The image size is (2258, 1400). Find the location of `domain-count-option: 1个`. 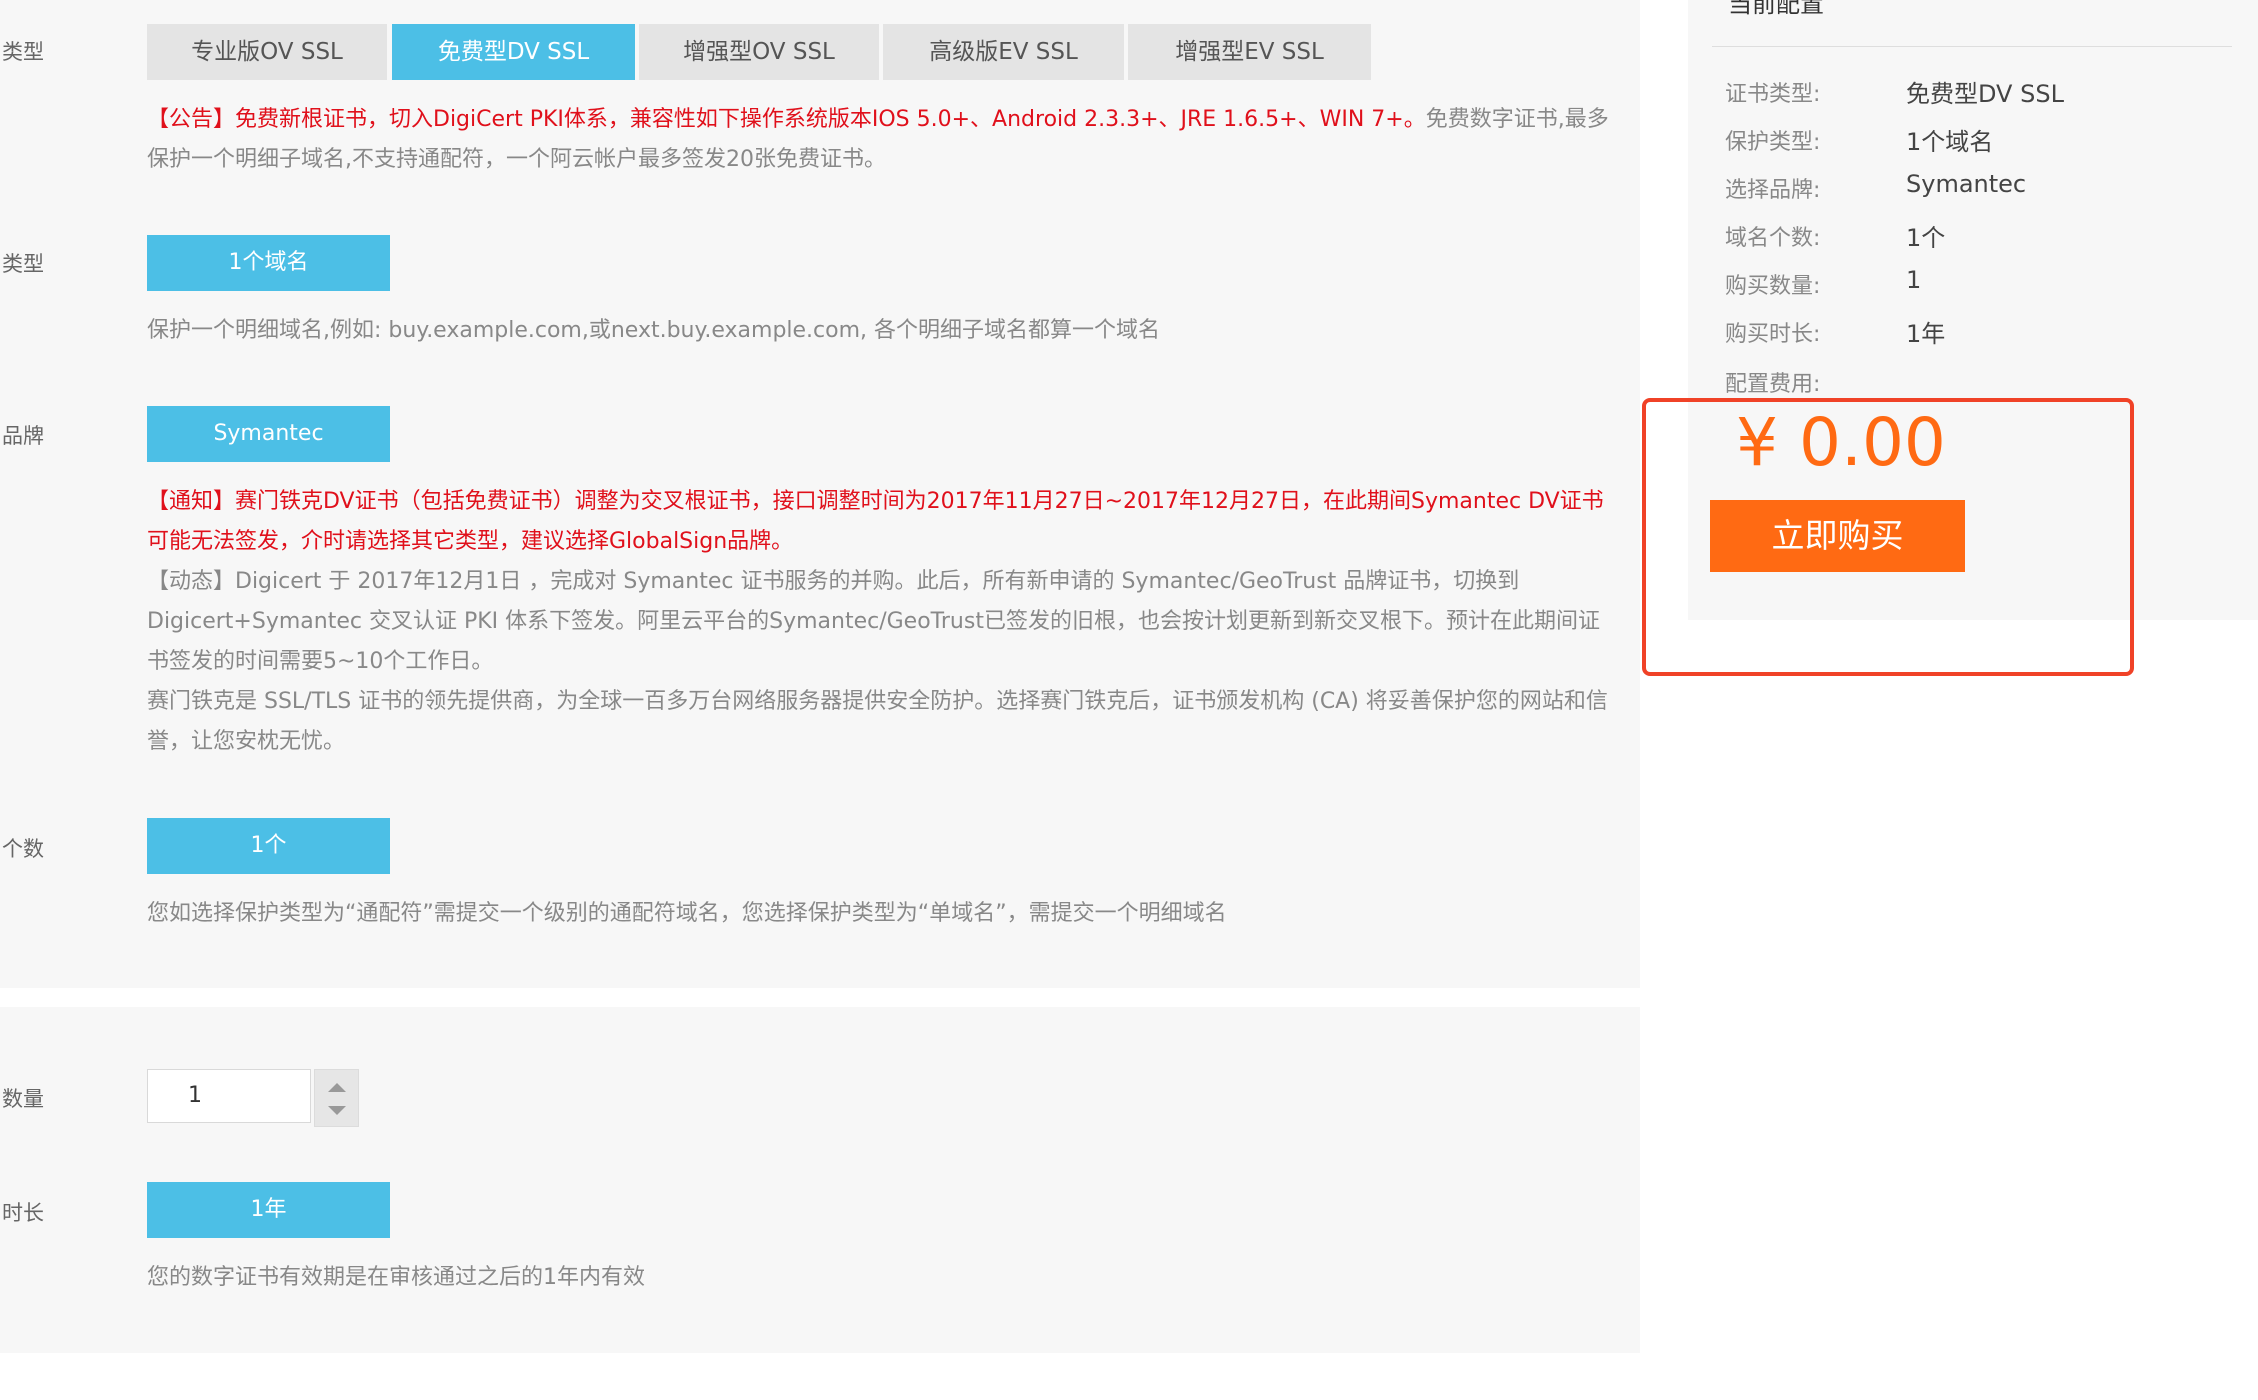

domain-count-option: 1个 is located at coordinates (268, 846).